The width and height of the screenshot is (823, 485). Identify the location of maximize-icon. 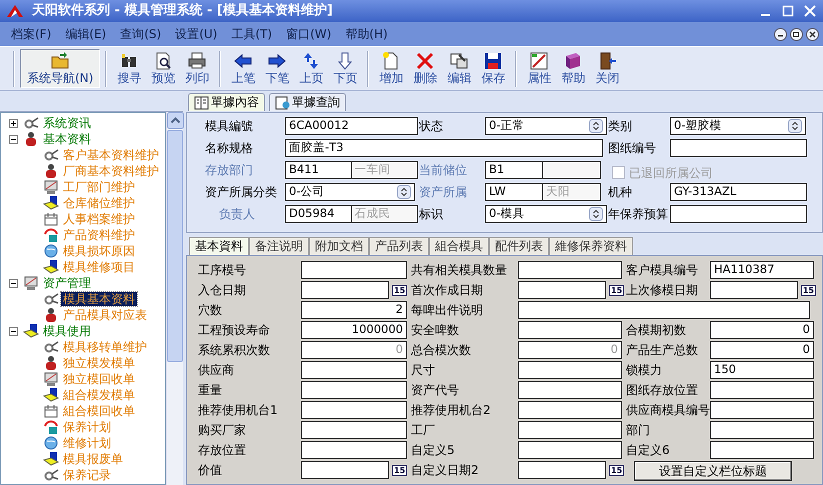
(788, 11).